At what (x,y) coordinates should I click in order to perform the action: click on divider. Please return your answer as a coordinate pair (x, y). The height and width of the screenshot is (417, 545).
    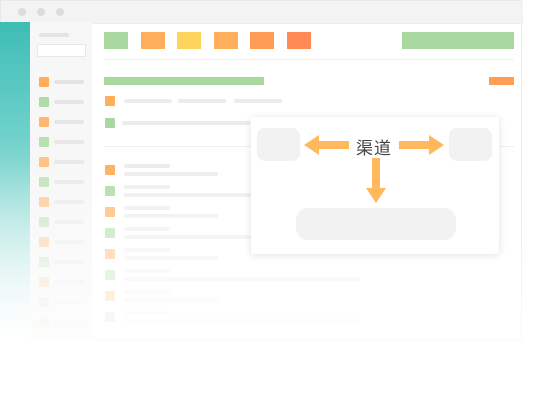
    Looking at the image, I should click on (309, 59).